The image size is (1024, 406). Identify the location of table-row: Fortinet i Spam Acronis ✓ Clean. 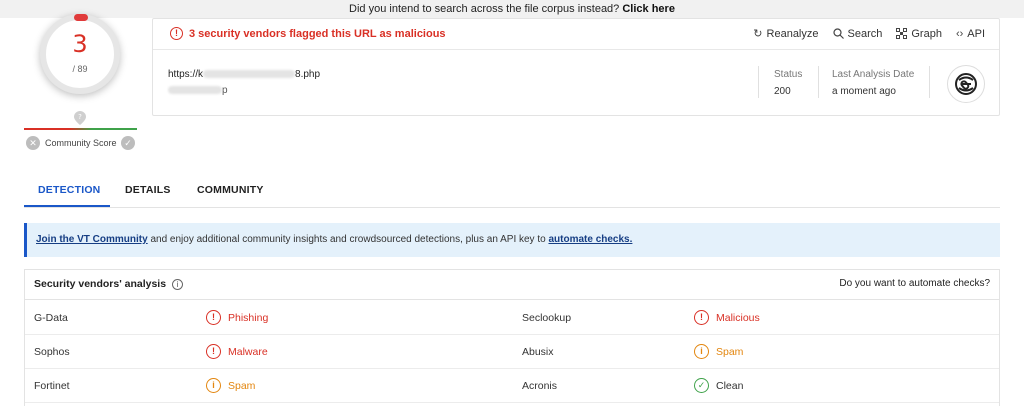
(512, 386).